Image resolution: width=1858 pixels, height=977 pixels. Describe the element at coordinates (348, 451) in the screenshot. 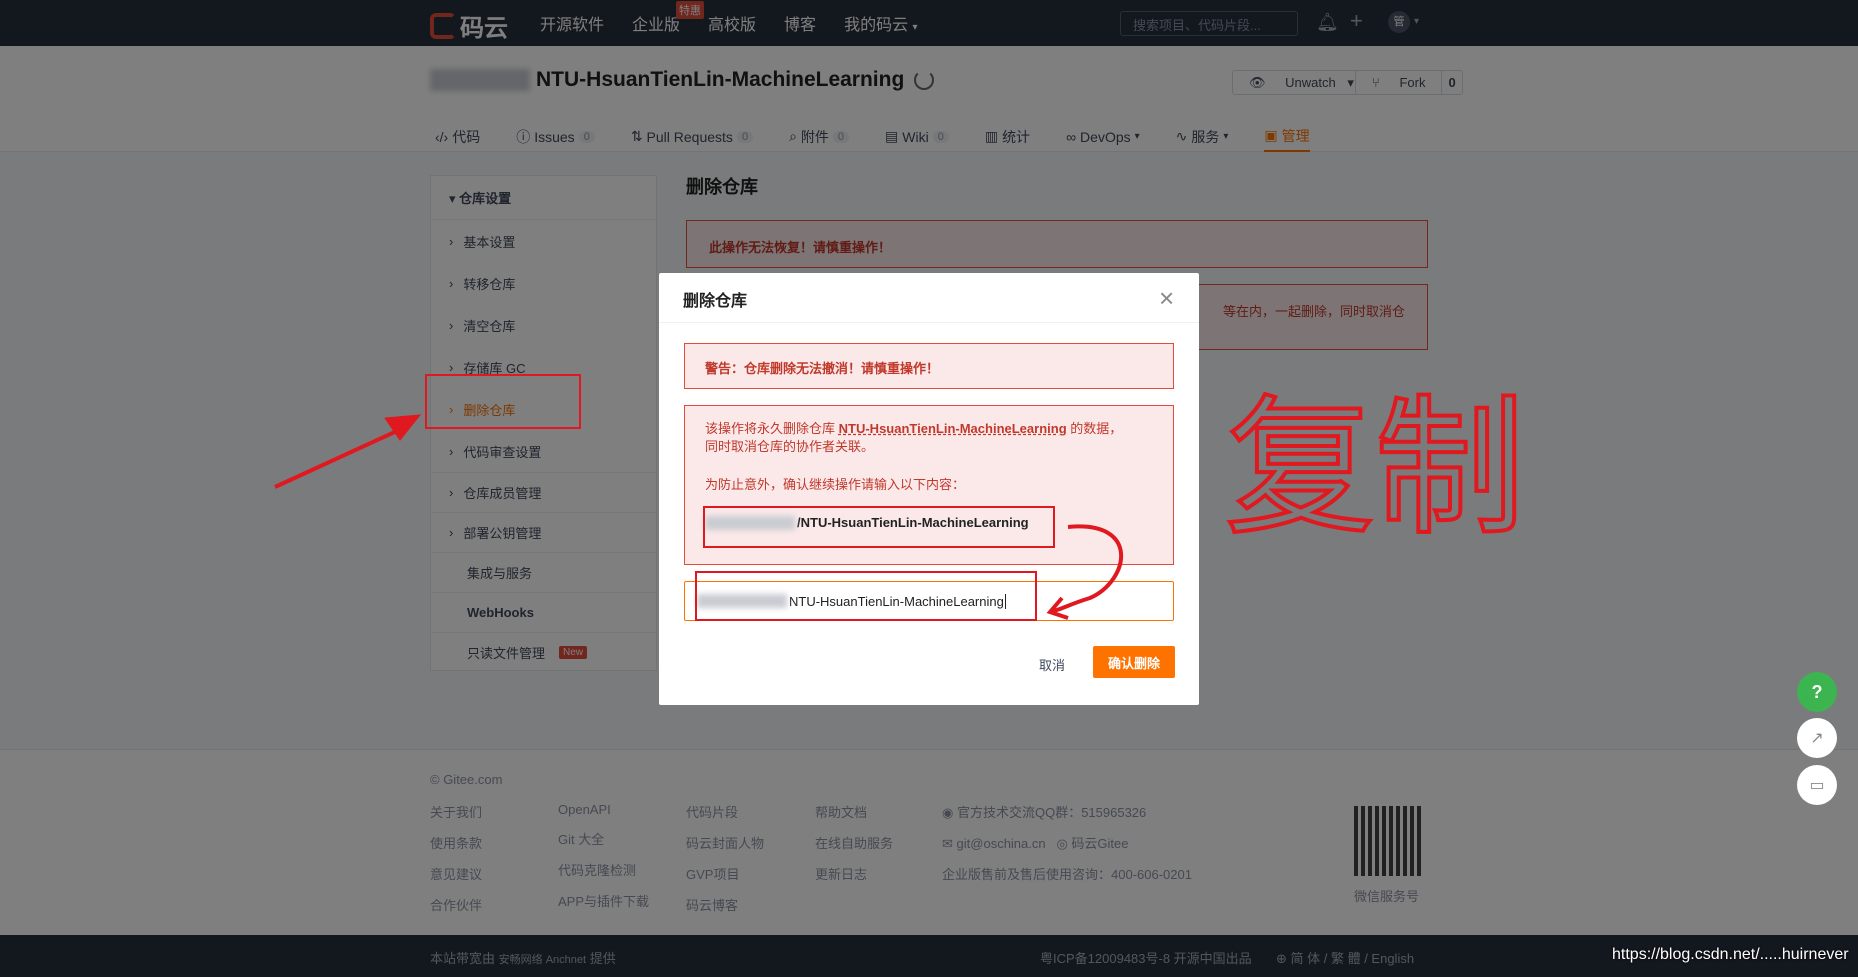

I see `arrow-to-sidebar` at that location.